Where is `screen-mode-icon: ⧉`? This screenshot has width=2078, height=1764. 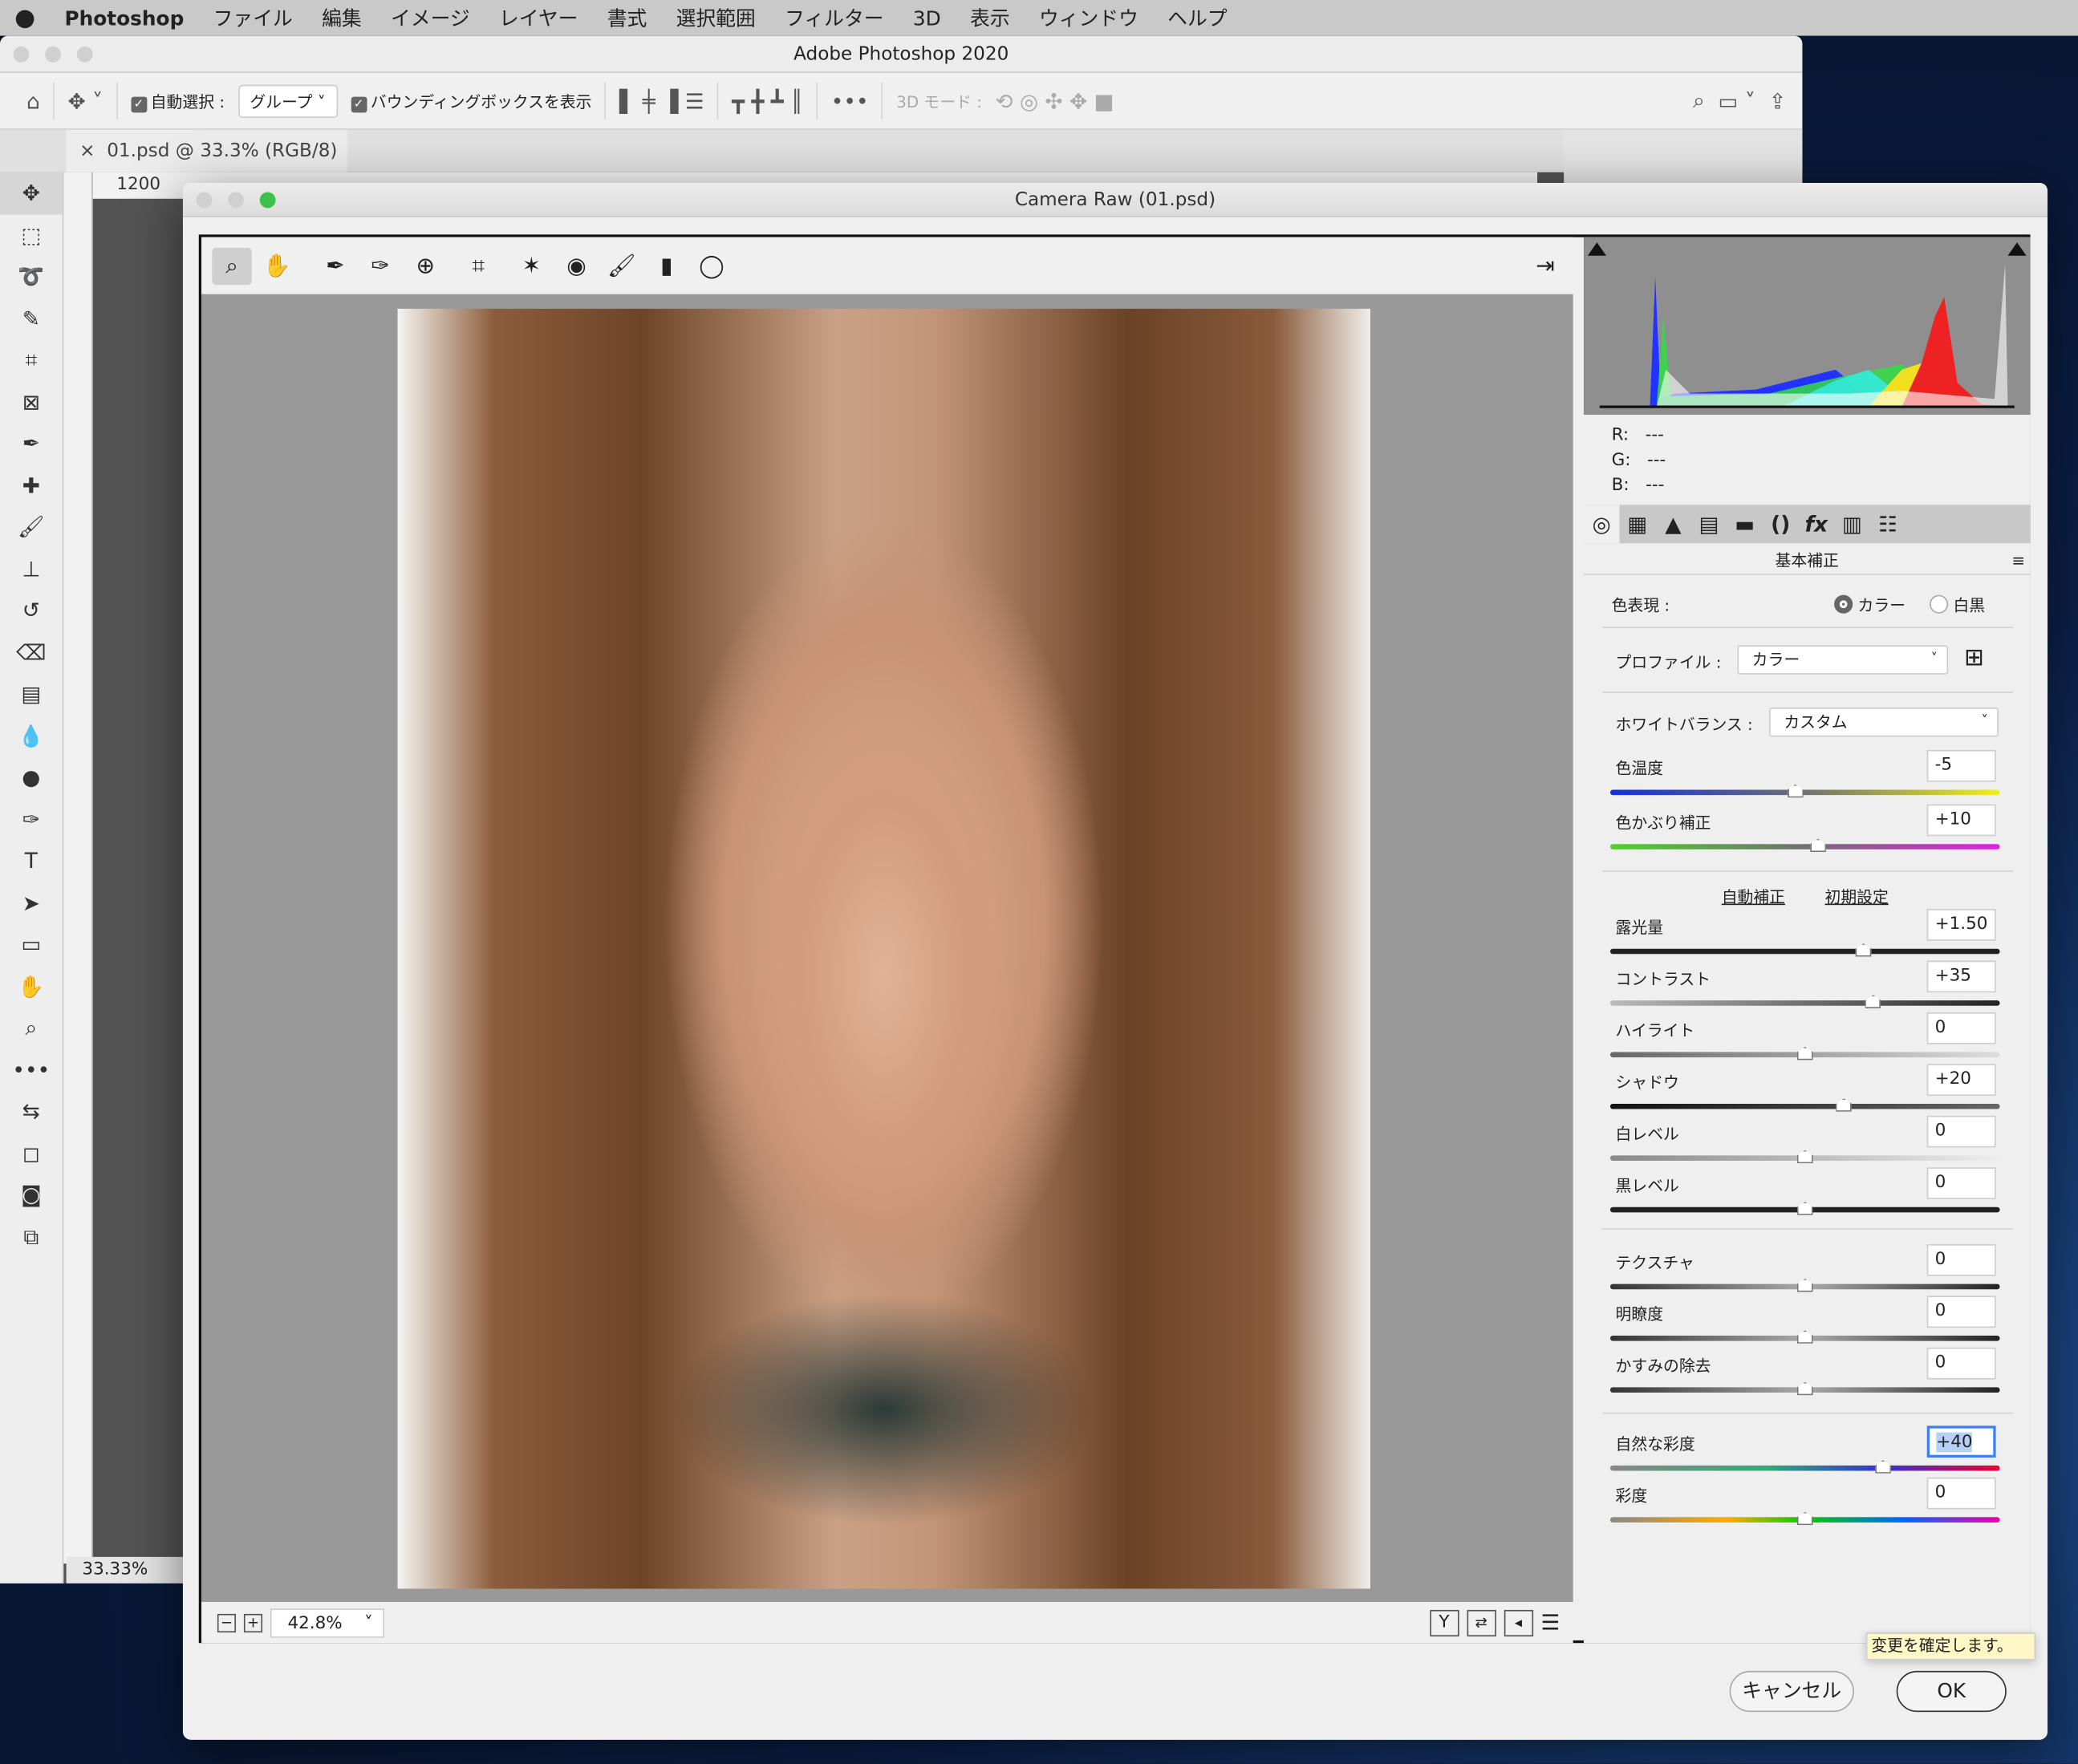 screen-mode-icon: ⧉ is located at coordinates (31, 1237).